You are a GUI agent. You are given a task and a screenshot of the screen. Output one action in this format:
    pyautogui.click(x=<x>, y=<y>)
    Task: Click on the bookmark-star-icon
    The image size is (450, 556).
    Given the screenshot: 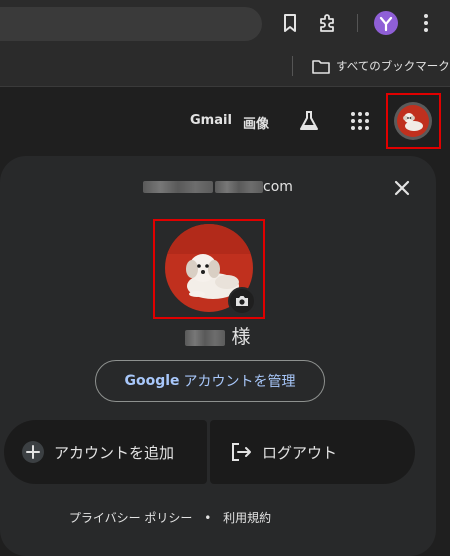 What is the action you would take?
    pyautogui.click(x=290, y=23)
    